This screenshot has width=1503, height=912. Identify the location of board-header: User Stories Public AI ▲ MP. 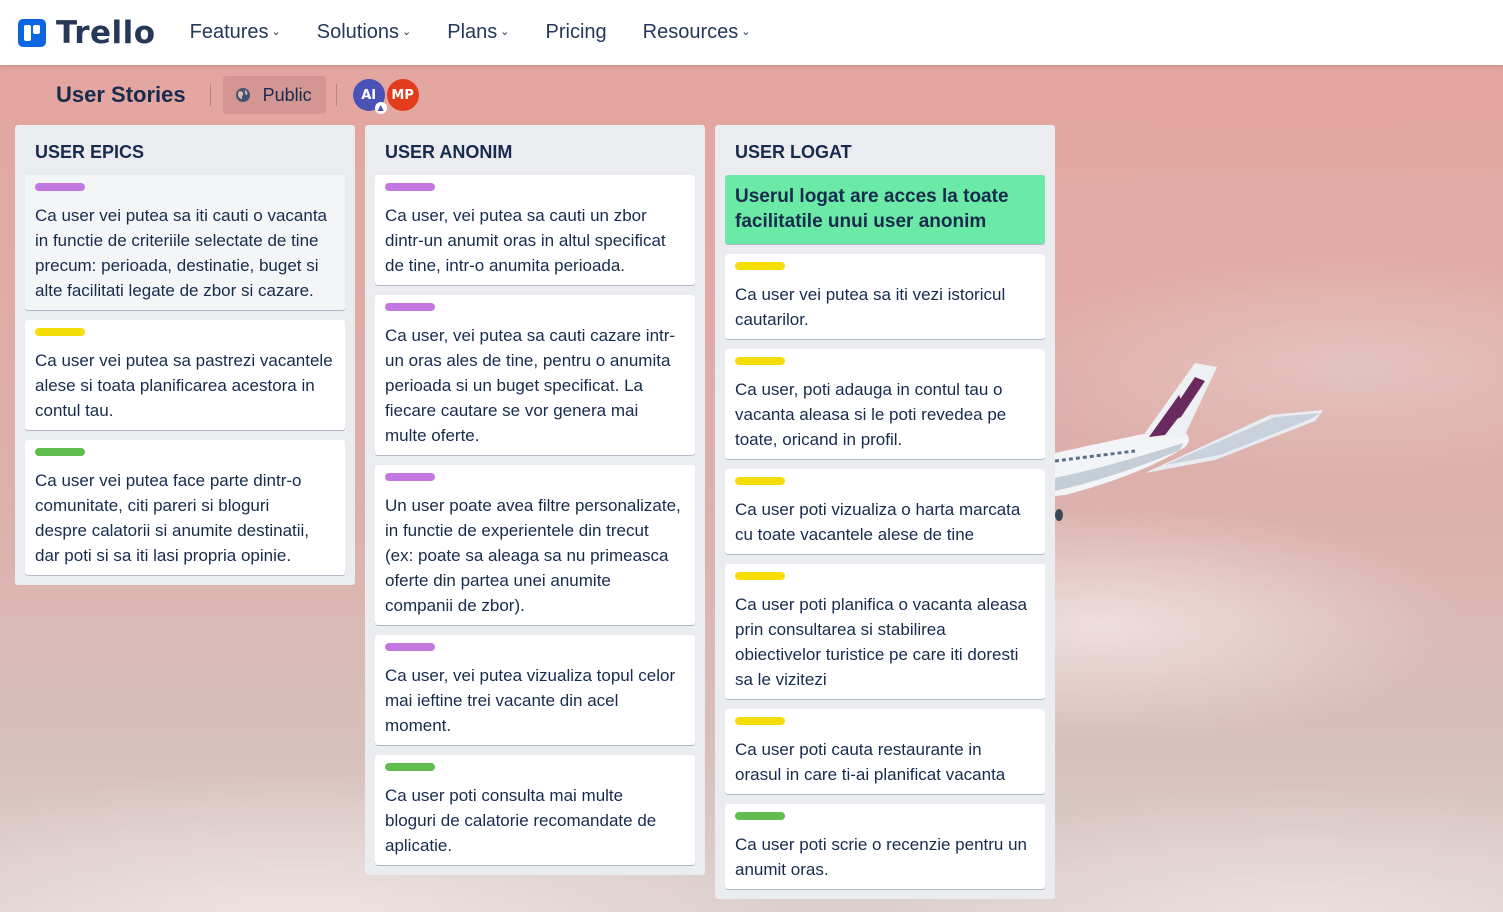
(300, 95).